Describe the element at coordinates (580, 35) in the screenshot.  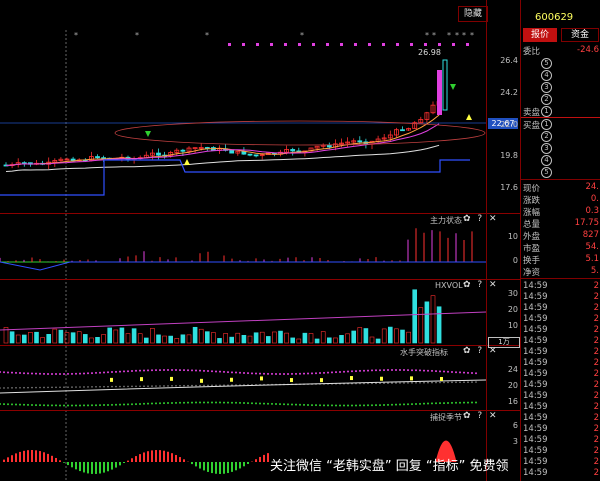
I see `tab-capital: 资金` at that location.